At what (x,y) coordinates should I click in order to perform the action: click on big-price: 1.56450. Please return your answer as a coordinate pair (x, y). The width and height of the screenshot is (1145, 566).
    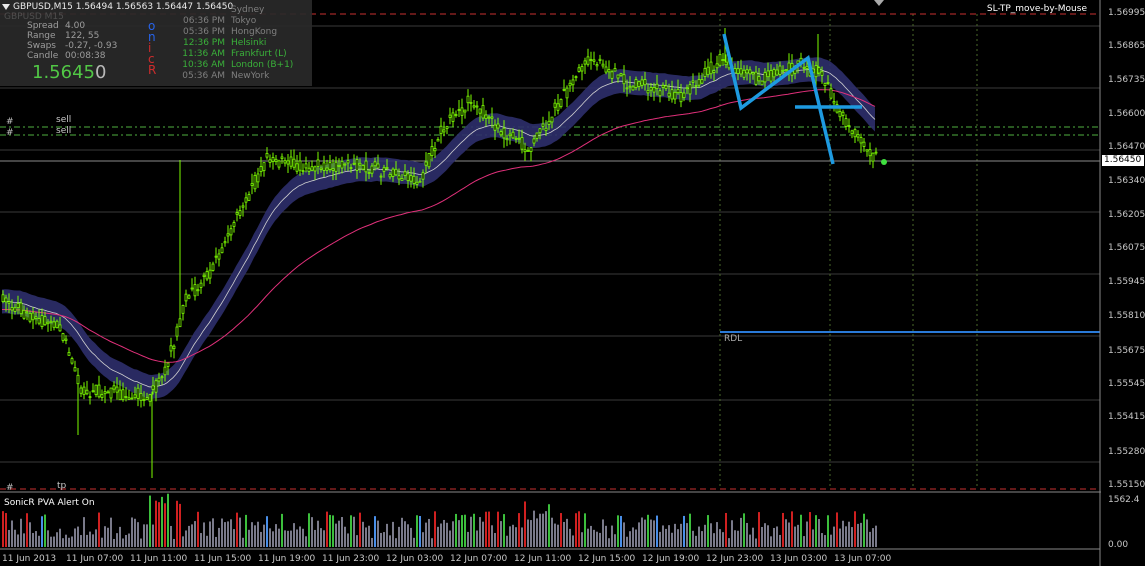
    Looking at the image, I should click on (69, 72).